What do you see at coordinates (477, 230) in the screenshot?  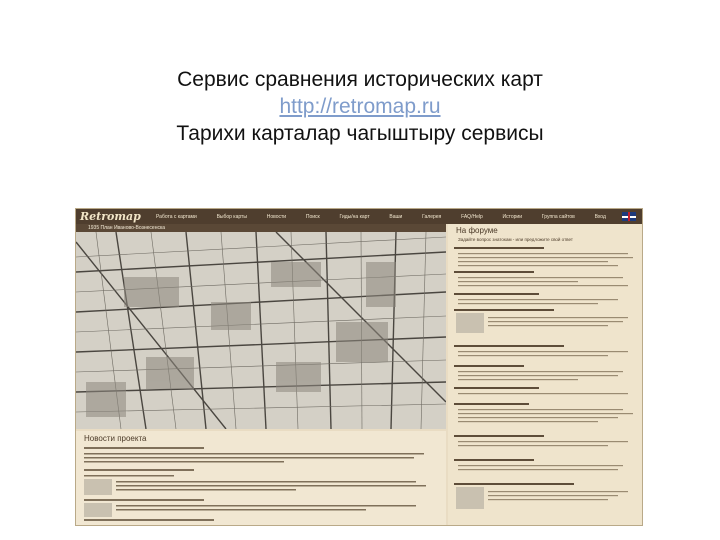 I see `forum-heading: На форуме` at bounding box center [477, 230].